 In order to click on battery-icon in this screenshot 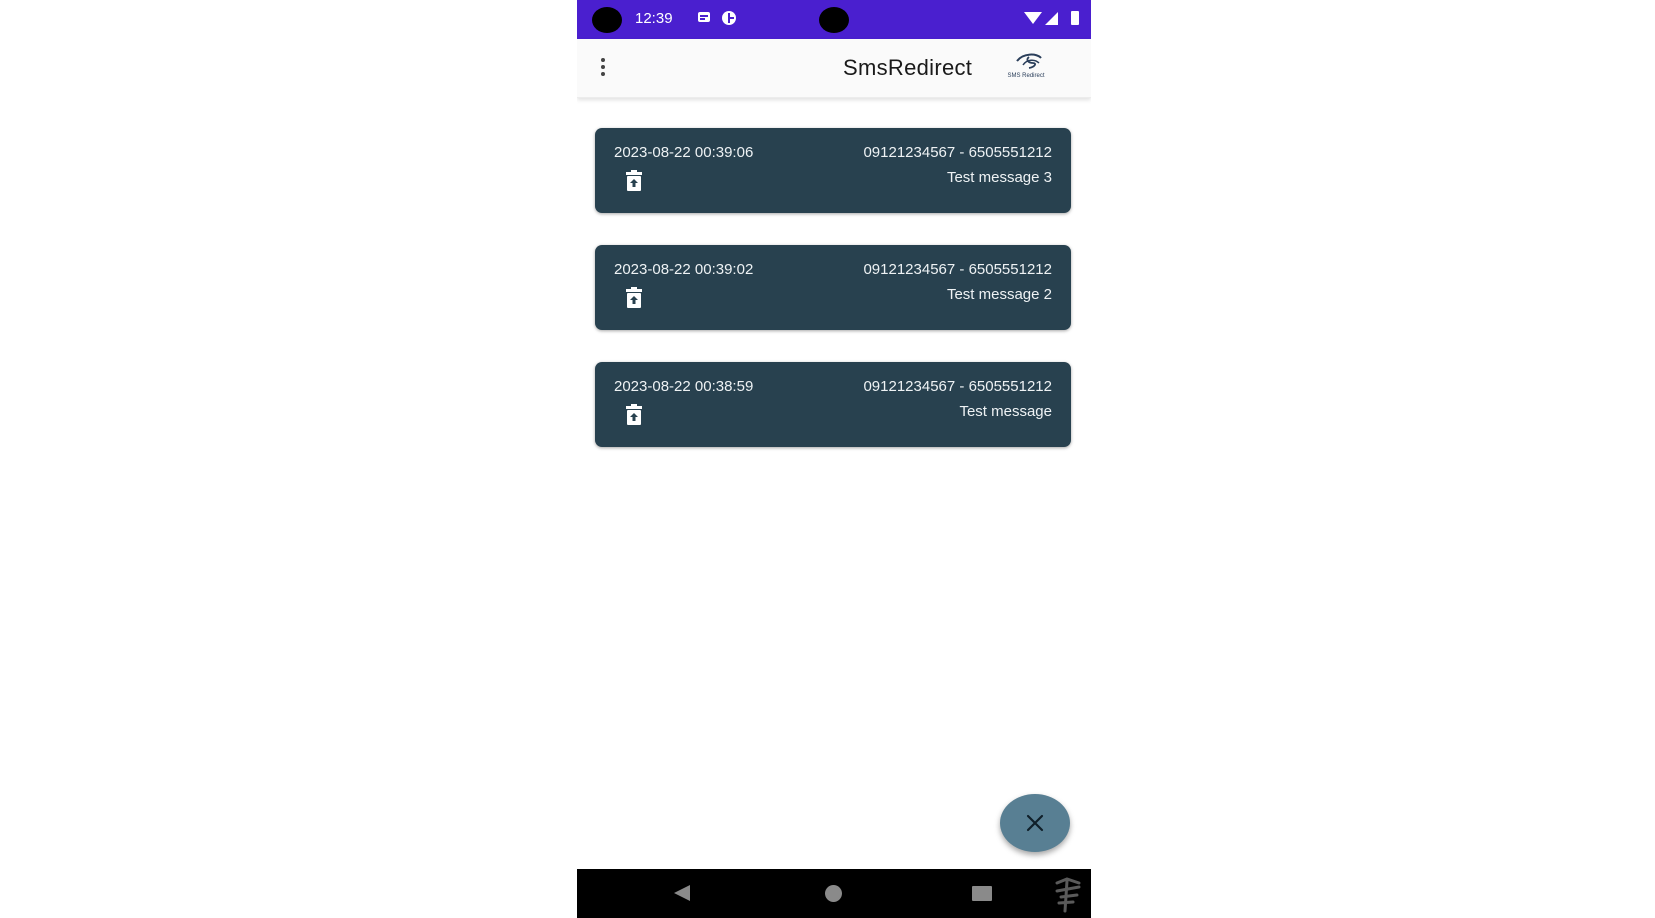, I will do `click(1075, 18)`.